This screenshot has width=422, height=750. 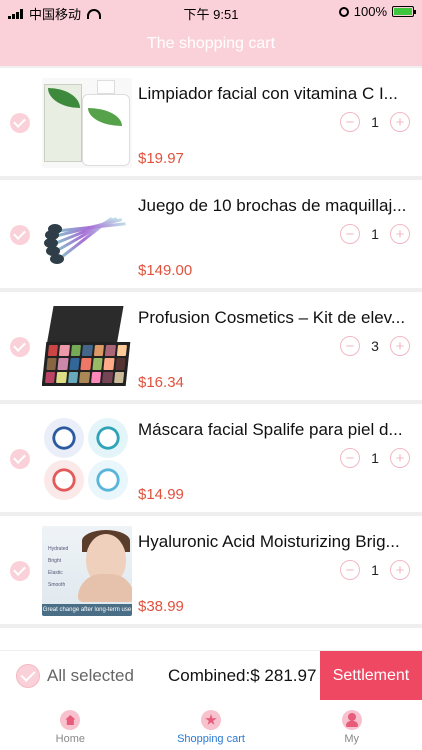 What do you see at coordinates (58, 549) in the screenshot?
I see `image-label: Hydrated` at bounding box center [58, 549].